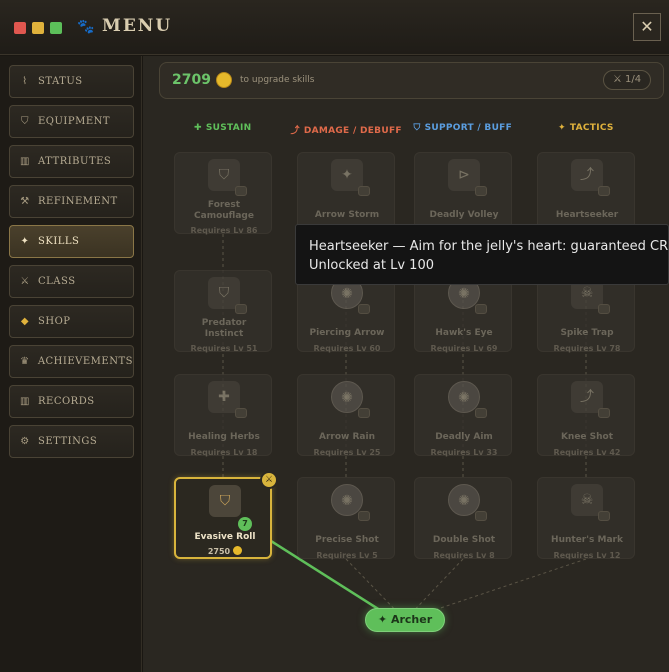 Image resolution: width=669 pixels, height=672 pixels. What do you see at coordinates (25, 121) in the screenshot?
I see `shield-icon: ⛉` at bounding box center [25, 121].